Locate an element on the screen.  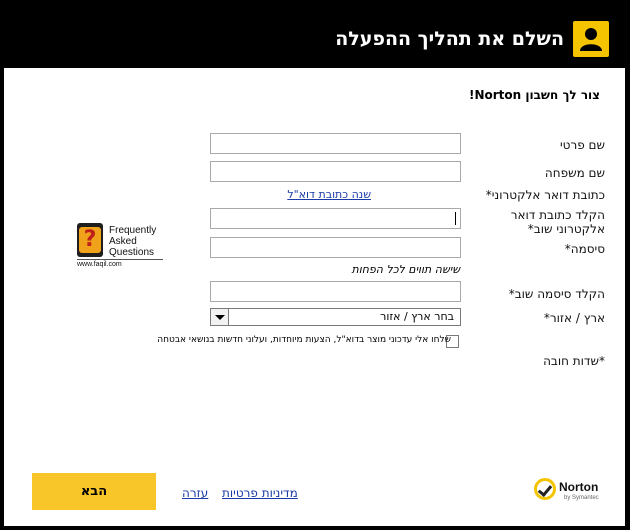
required-note: *שדות חובה is located at coordinates (574, 361).